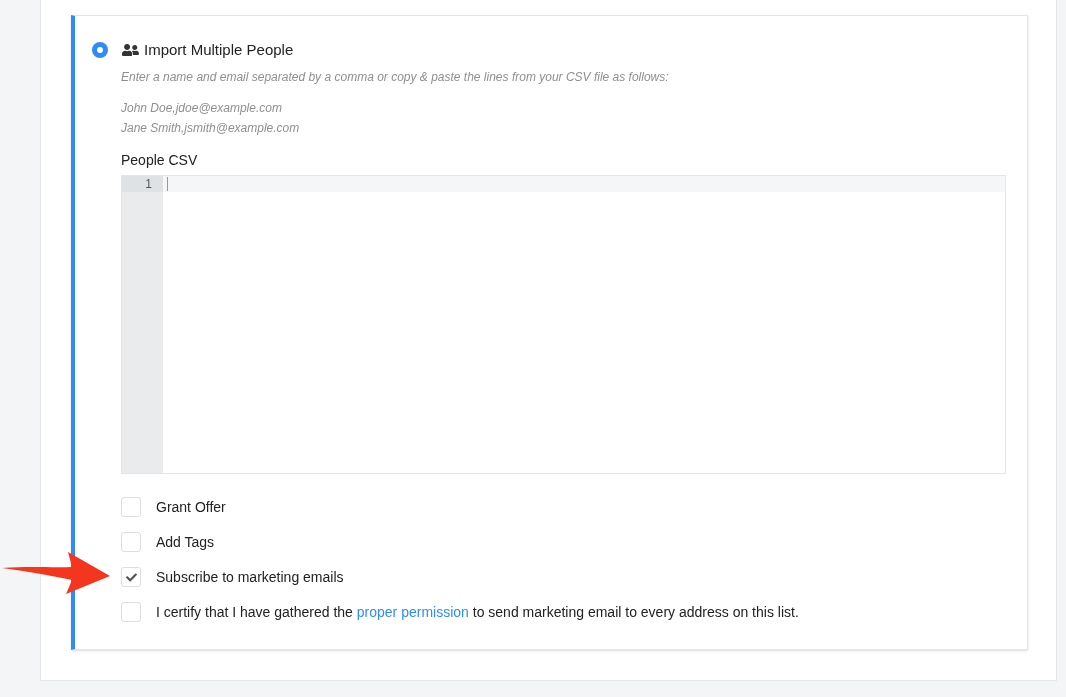 The height and width of the screenshot is (697, 1066). I want to click on checkbox-label: I certify that I have gathered the proper permission to send marketing email to every address on this list., so click(477, 612).